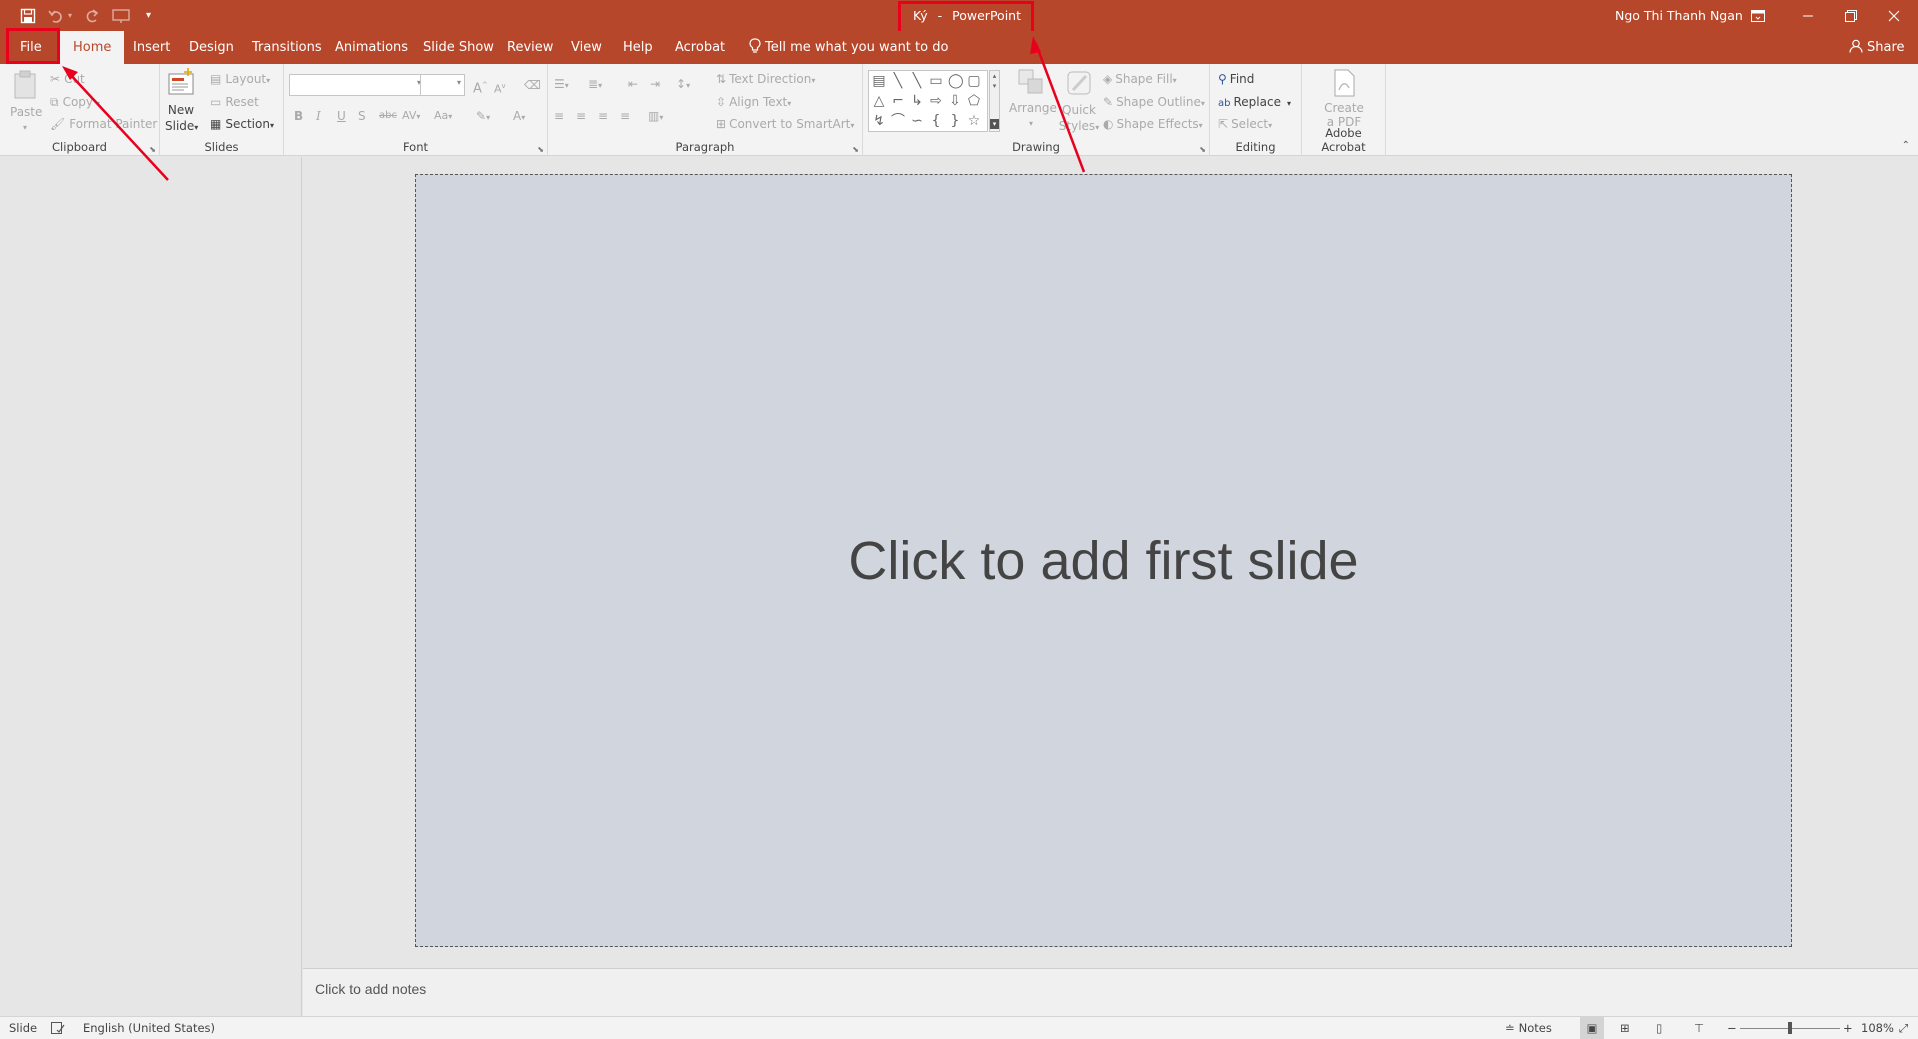 Image resolution: width=1918 pixels, height=1039 pixels. I want to click on annotation-arrows, so click(574, 108).